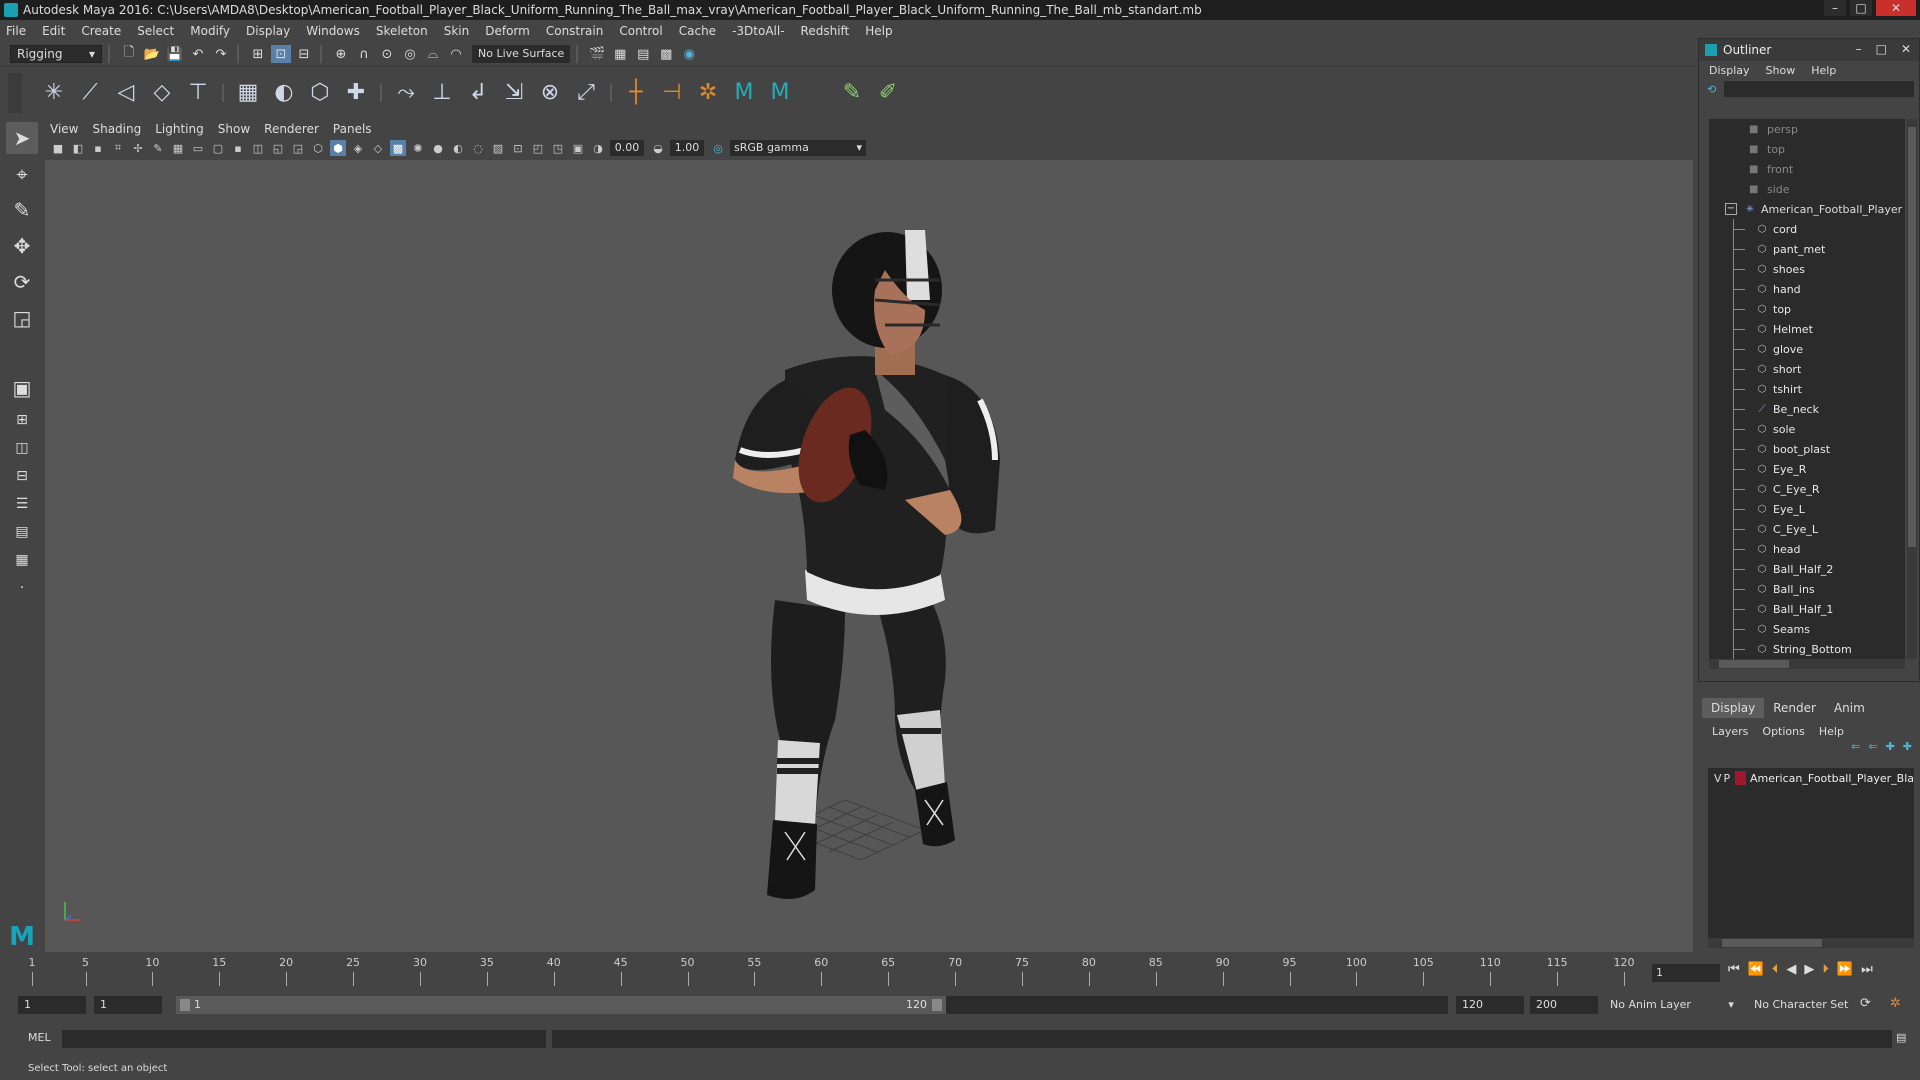 The width and height of the screenshot is (1920, 1080). What do you see at coordinates (888, 93) in the screenshot?
I see `component-editor-icon: ✐` at bounding box center [888, 93].